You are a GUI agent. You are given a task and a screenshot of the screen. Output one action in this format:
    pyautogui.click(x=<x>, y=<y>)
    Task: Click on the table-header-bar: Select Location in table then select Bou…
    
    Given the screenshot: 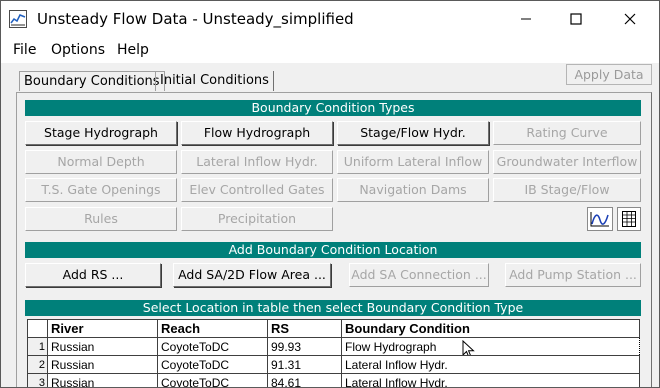 What is the action you would take?
    pyautogui.click(x=333, y=308)
    